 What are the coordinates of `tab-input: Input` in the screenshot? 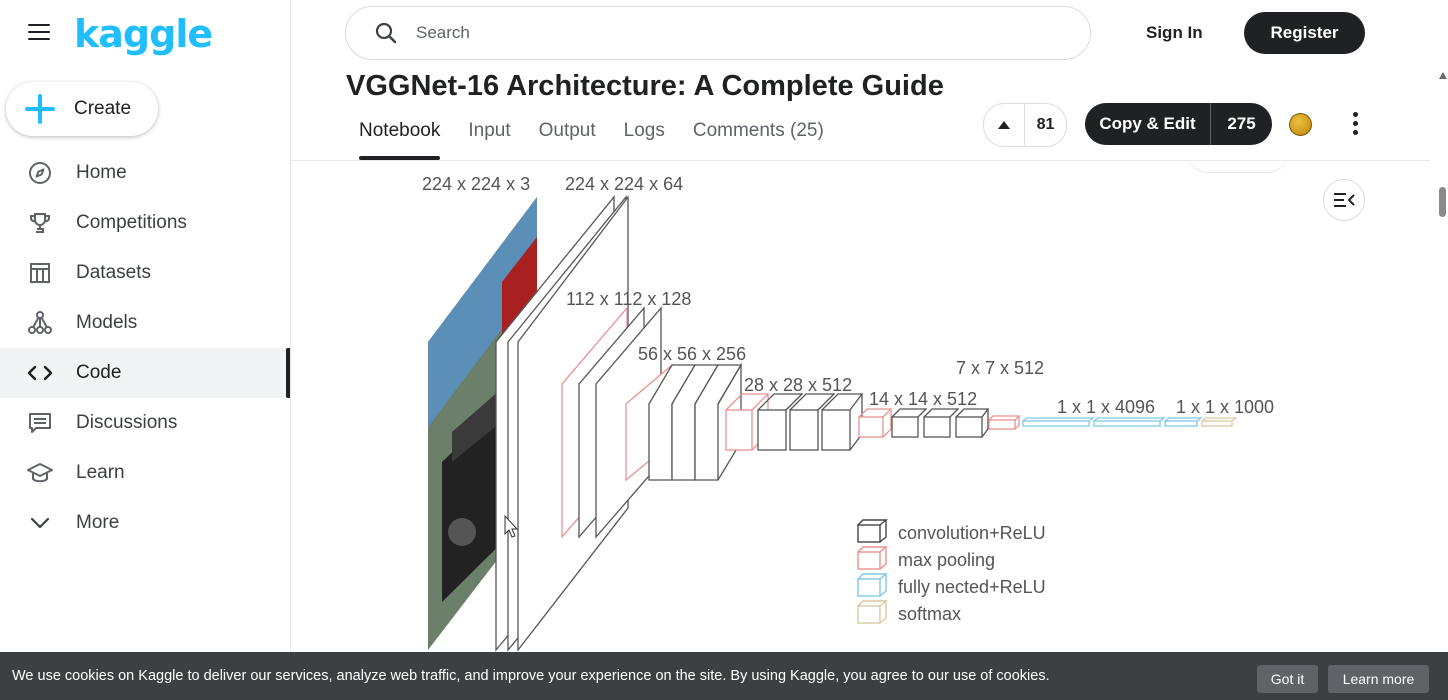 It's located at (489, 140).